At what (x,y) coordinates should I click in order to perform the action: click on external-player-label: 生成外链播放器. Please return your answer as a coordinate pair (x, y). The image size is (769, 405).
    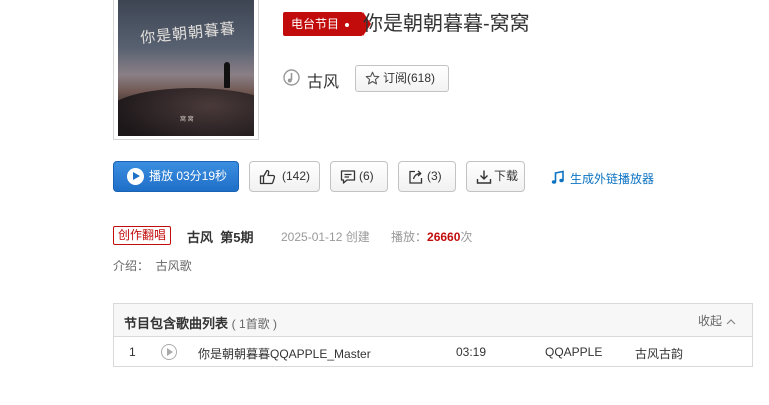
    Looking at the image, I should click on (612, 179).